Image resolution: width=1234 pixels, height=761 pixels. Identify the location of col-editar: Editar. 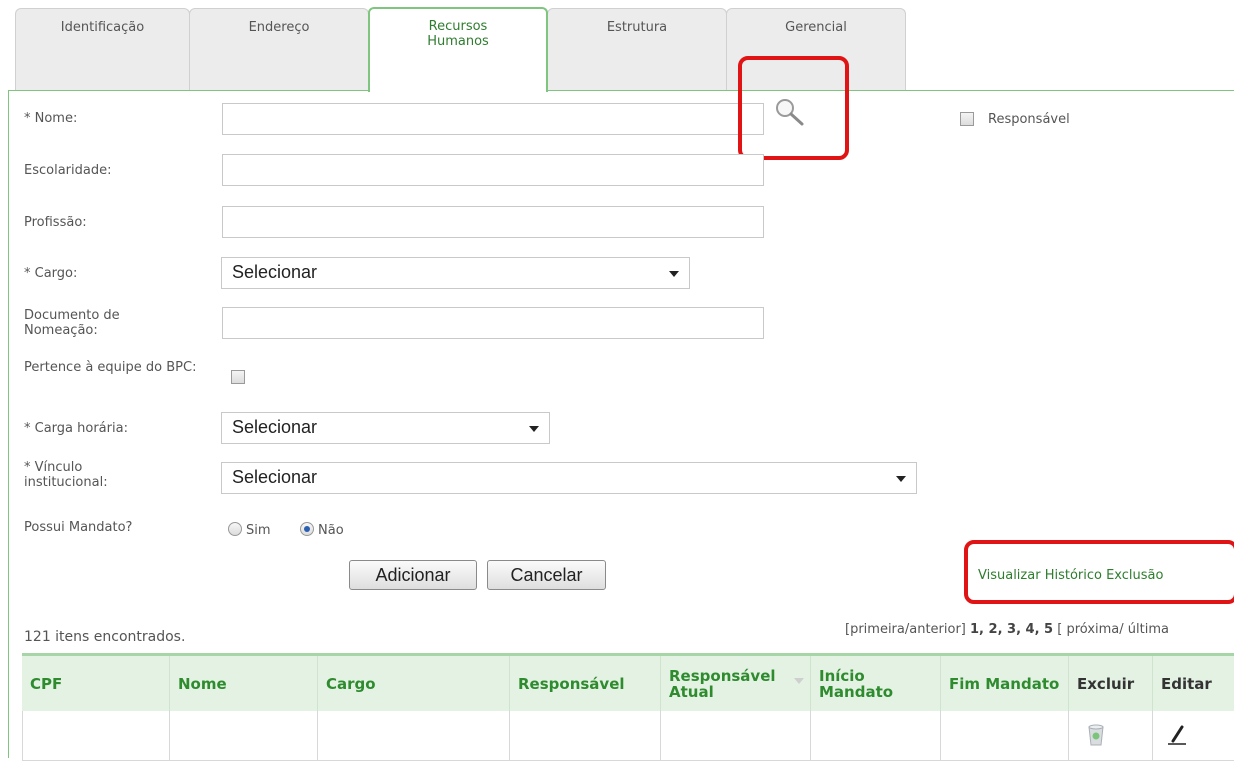
(1186, 683).